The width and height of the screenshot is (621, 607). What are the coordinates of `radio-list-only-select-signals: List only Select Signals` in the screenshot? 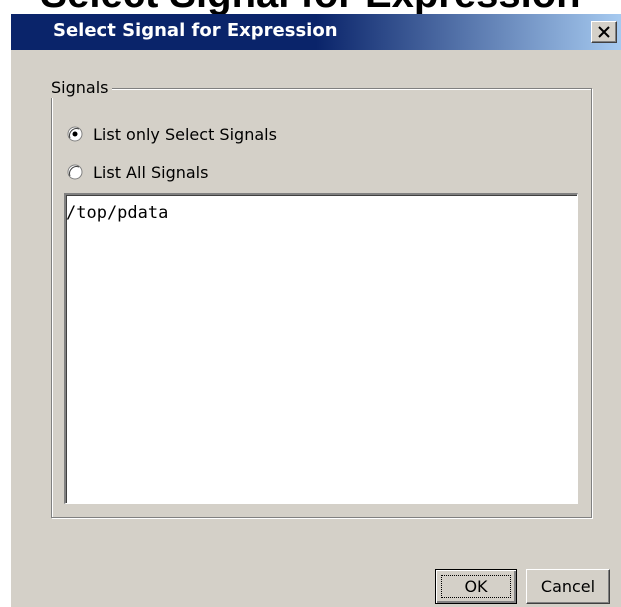 It's located at (172, 134).